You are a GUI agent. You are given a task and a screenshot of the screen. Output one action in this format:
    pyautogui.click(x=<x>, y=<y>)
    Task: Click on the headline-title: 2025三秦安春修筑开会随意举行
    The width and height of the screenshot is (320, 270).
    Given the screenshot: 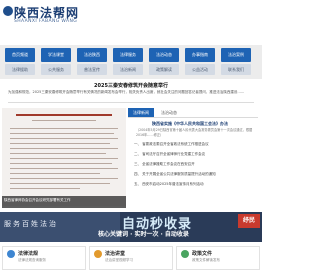 What is the action you would take?
    pyautogui.click(x=131, y=85)
    